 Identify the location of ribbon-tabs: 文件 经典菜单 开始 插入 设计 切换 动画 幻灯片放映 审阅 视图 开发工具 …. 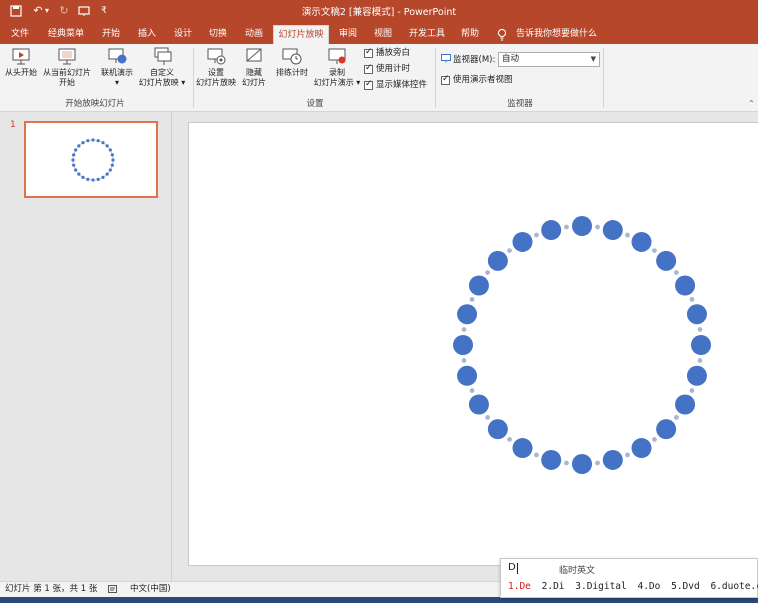
(379, 33).